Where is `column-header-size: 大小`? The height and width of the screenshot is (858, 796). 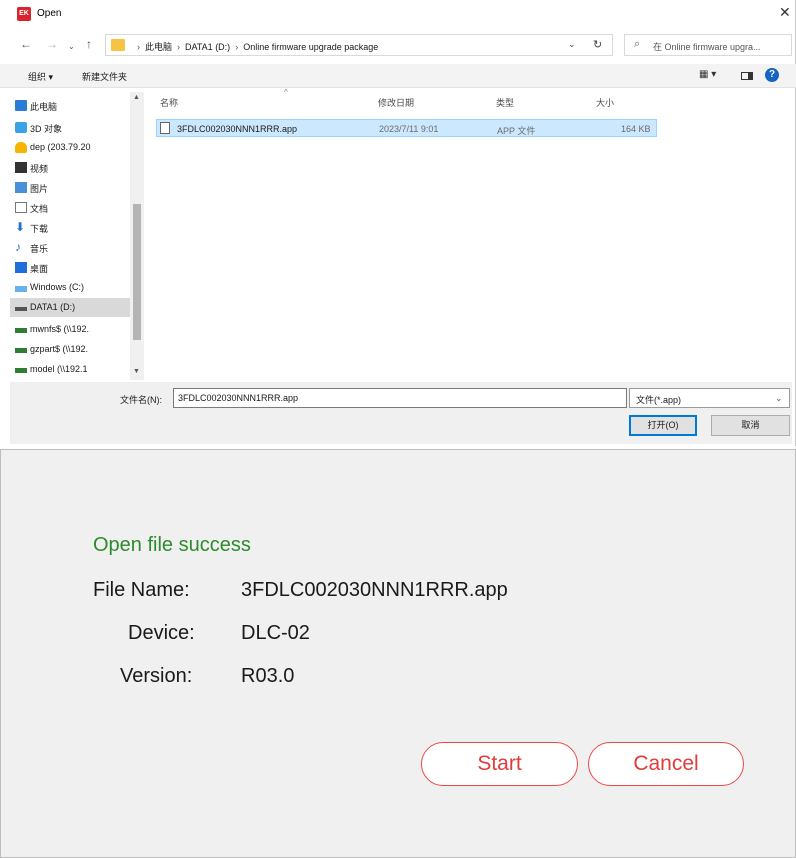 column-header-size: 大小 is located at coordinates (605, 102).